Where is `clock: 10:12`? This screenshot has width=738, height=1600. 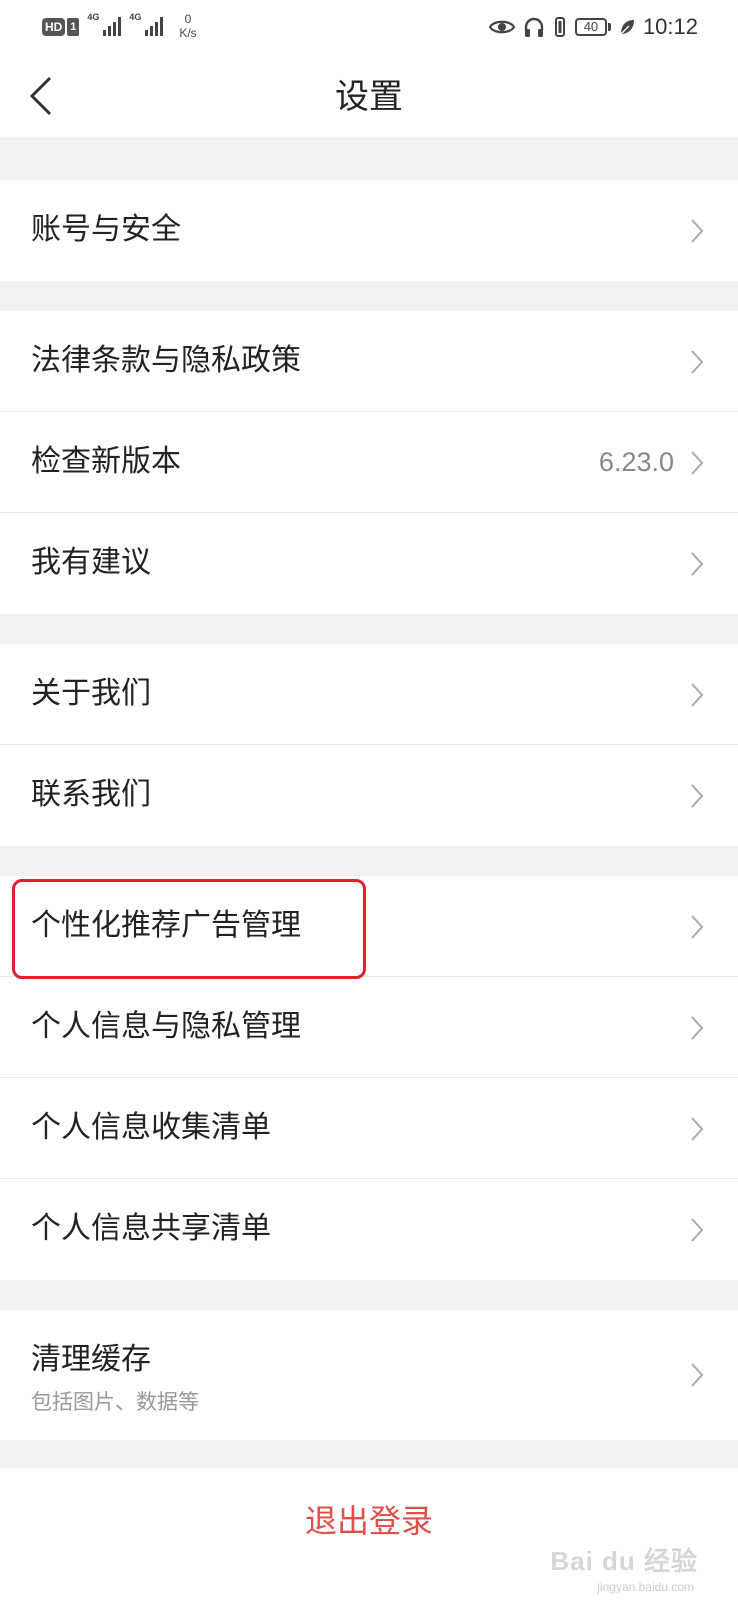
clock: 10:12 is located at coordinates (670, 26).